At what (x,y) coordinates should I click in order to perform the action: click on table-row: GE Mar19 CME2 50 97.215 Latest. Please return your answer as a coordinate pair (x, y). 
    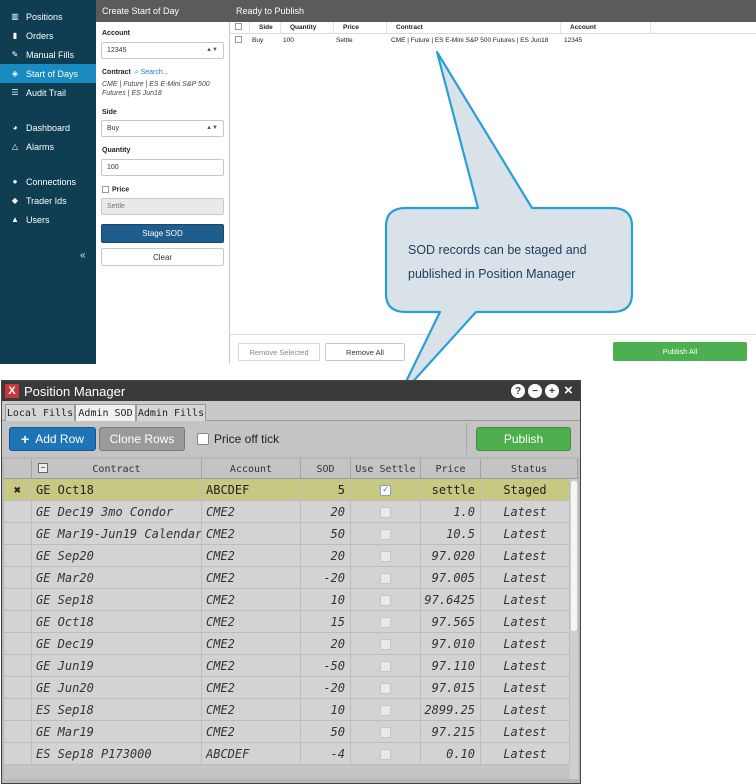
    Looking at the image, I should click on (287, 732).